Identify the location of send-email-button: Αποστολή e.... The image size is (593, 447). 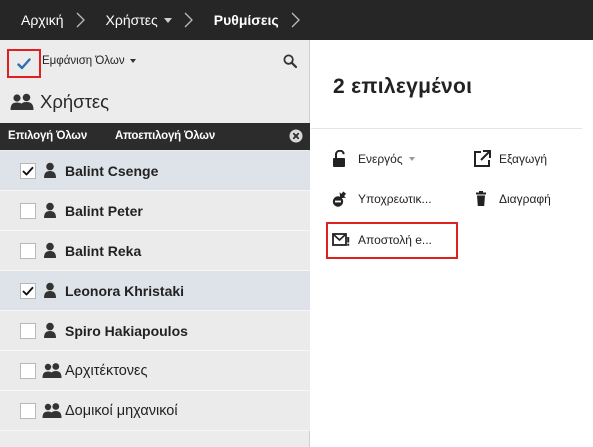
(382, 240).